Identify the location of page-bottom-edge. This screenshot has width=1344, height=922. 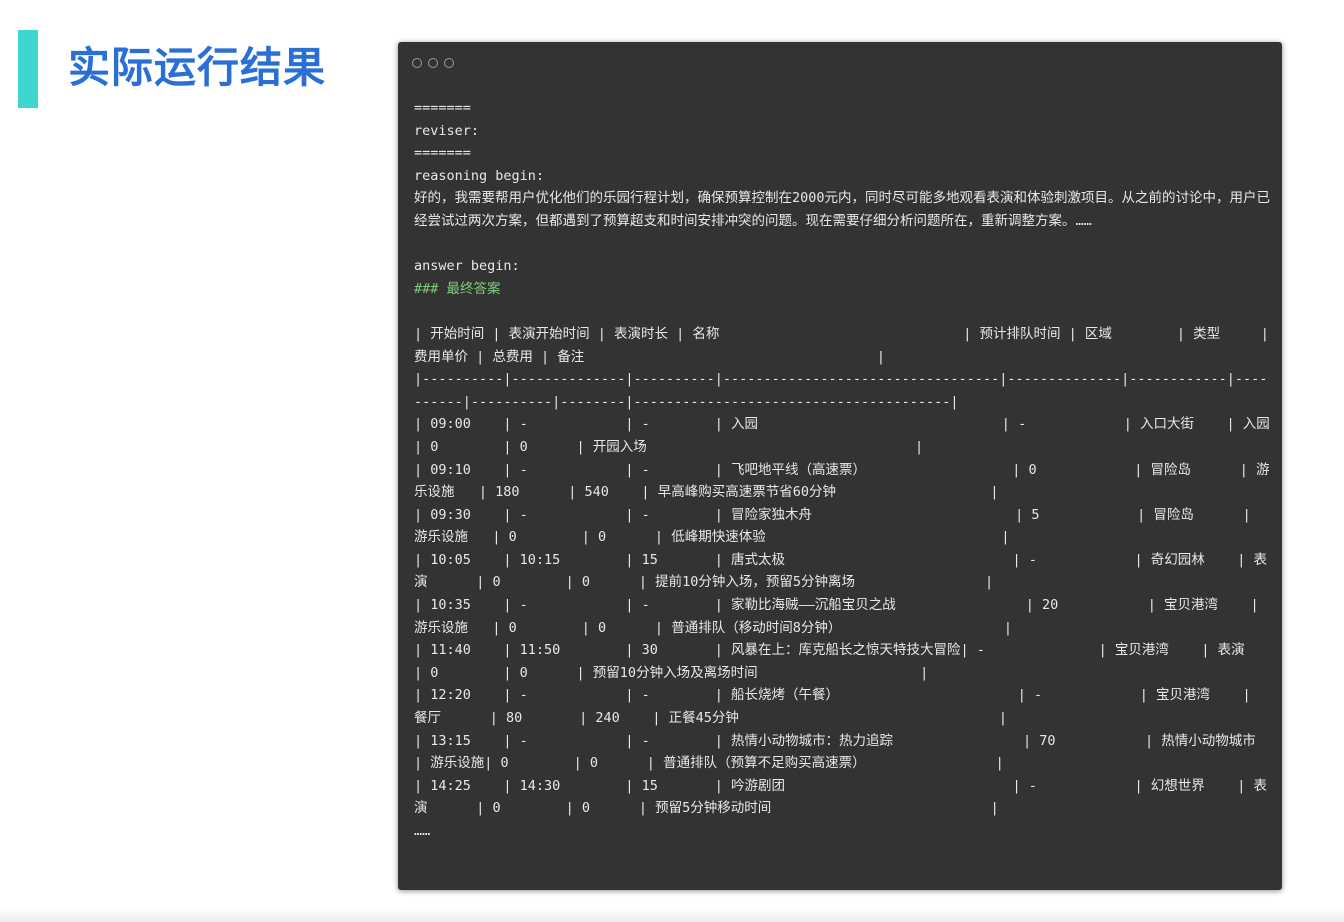
(672, 915).